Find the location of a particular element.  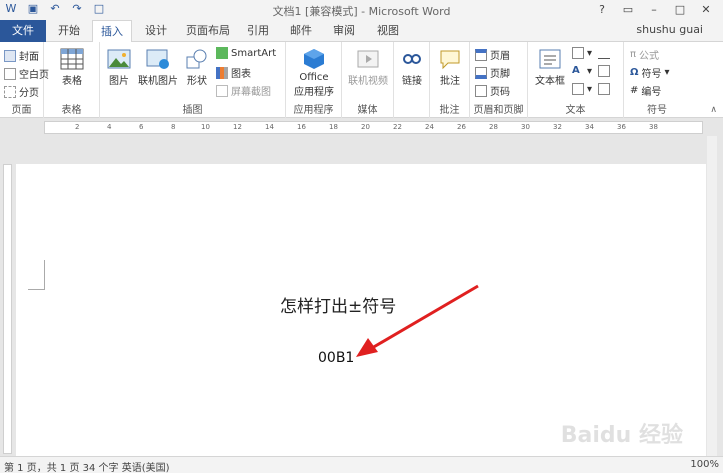

vertical-scrollbar is located at coordinates (712, 296).